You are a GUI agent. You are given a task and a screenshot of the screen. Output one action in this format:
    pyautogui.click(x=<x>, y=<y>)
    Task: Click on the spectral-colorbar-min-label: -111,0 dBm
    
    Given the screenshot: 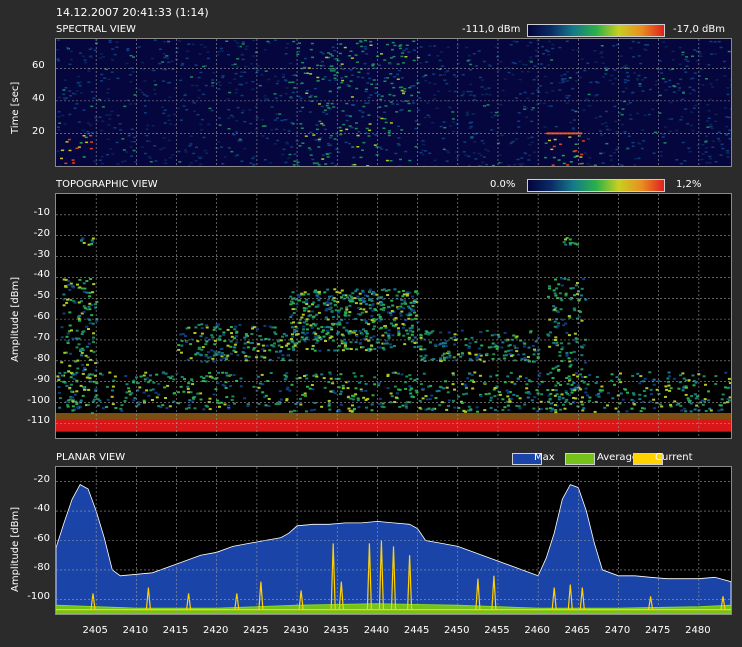 What is the action you would take?
    pyautogui.click(x=491, y=29)
    